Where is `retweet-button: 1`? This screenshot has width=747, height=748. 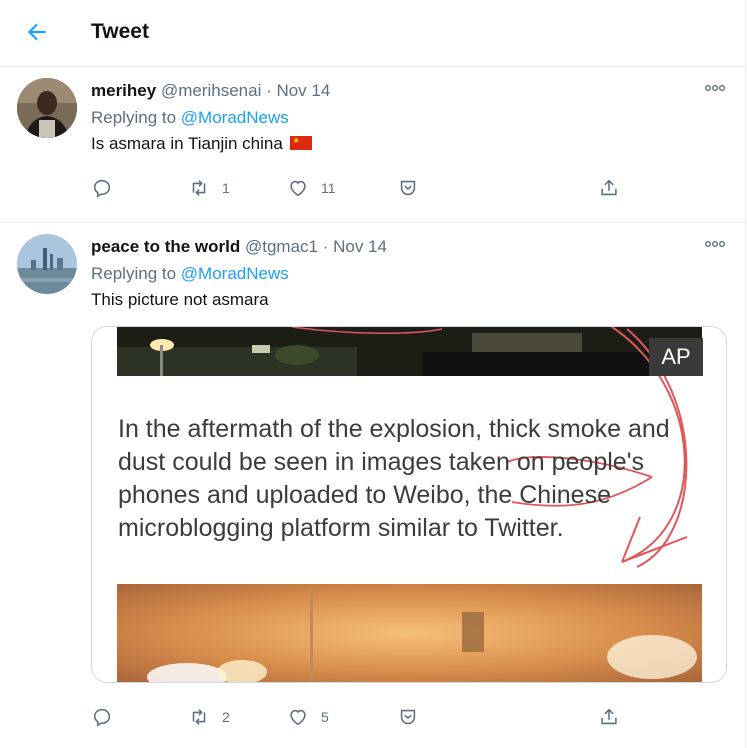
retweet-button: 1 is located at coordinates (209, 188).